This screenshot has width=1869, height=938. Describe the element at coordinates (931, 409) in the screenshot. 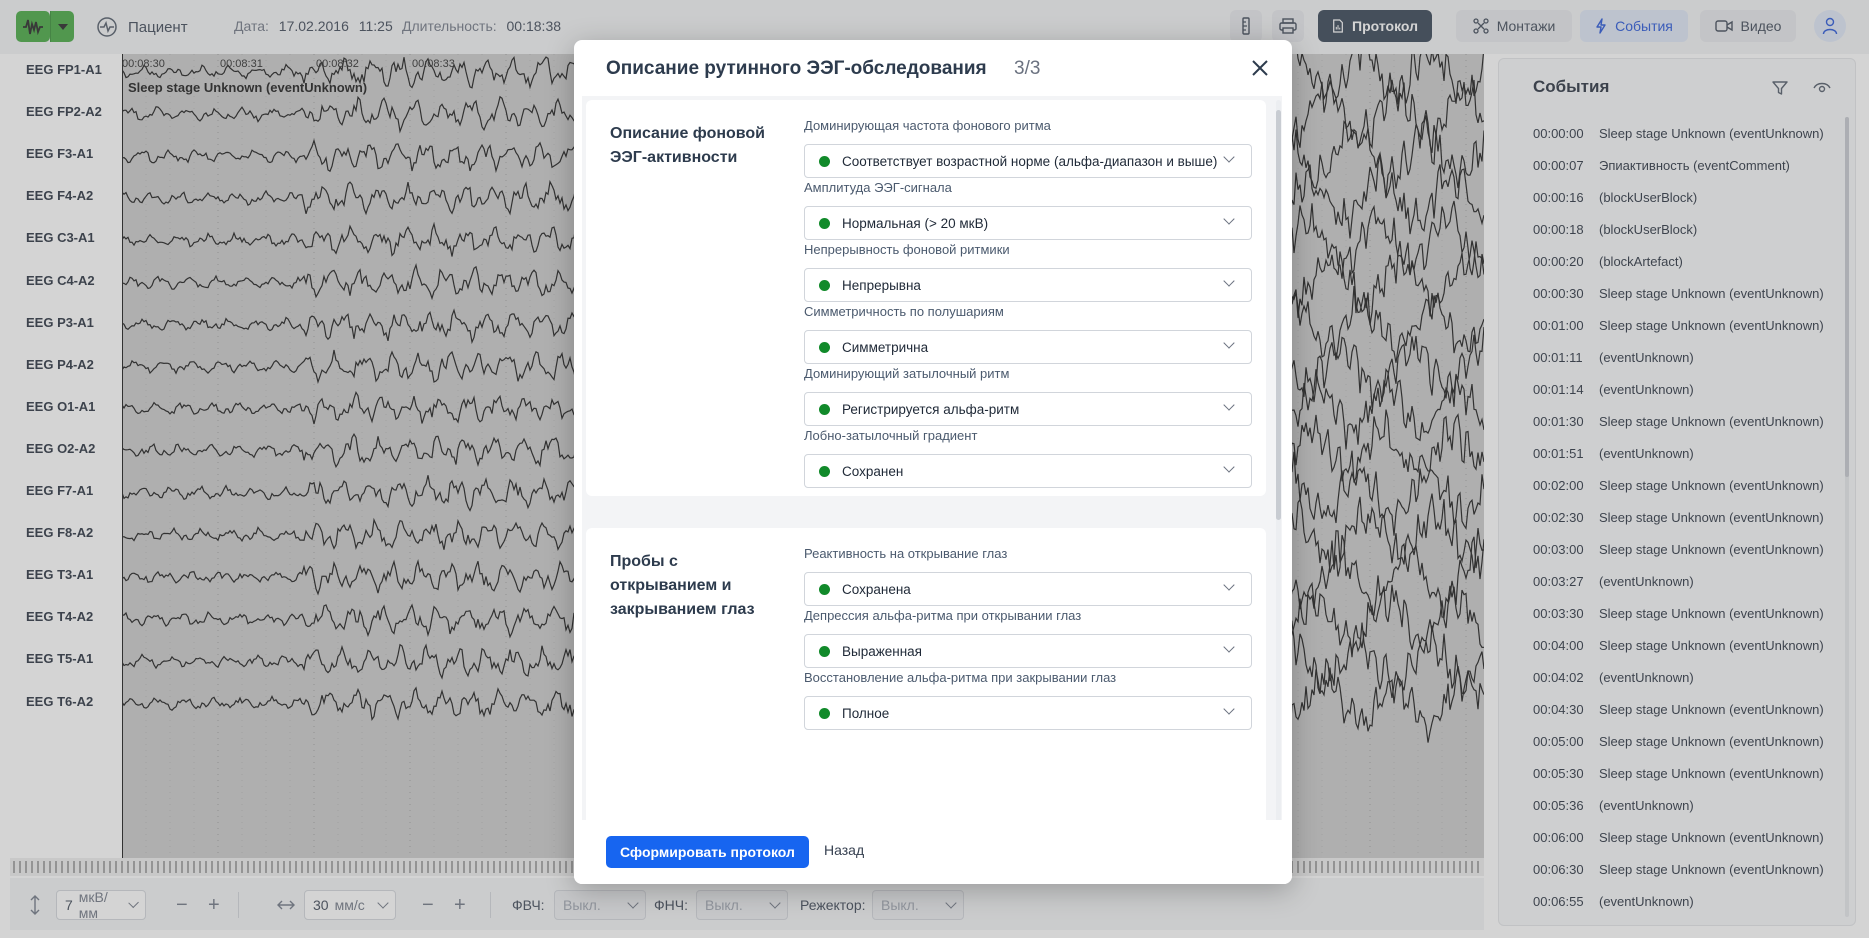

I see `field-value: Регистрируется альфа-ритм` at that location.